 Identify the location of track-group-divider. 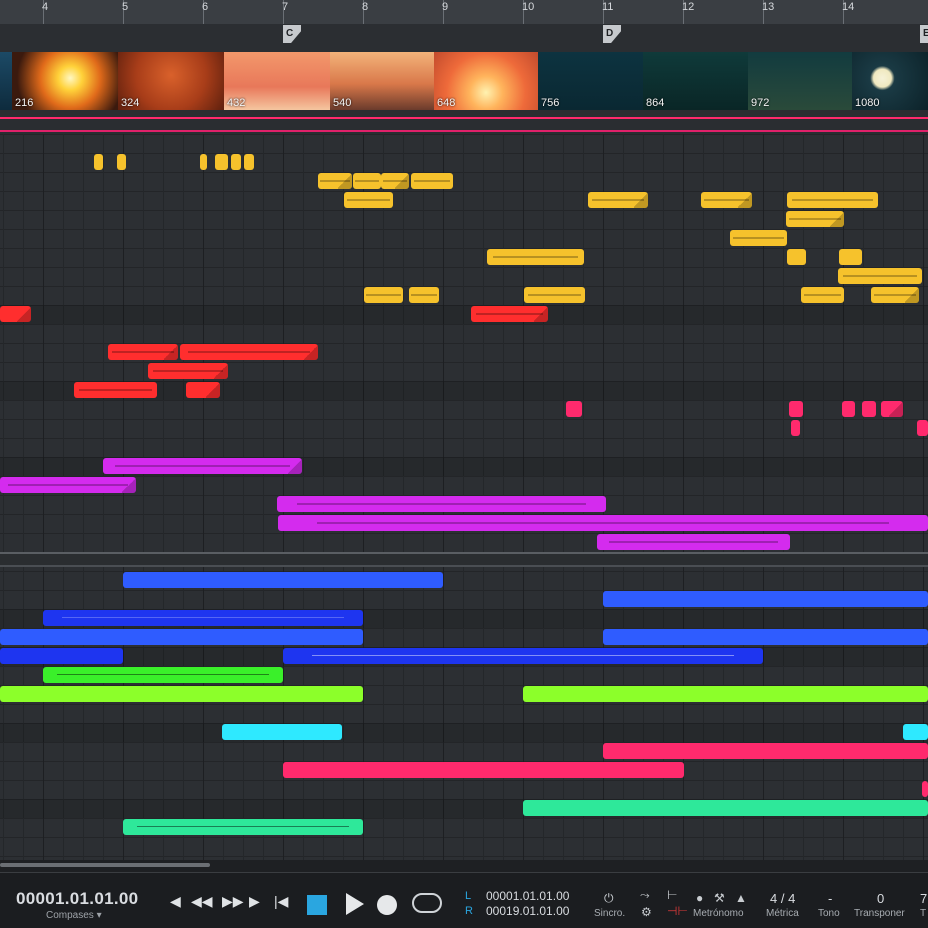
(464, 559).